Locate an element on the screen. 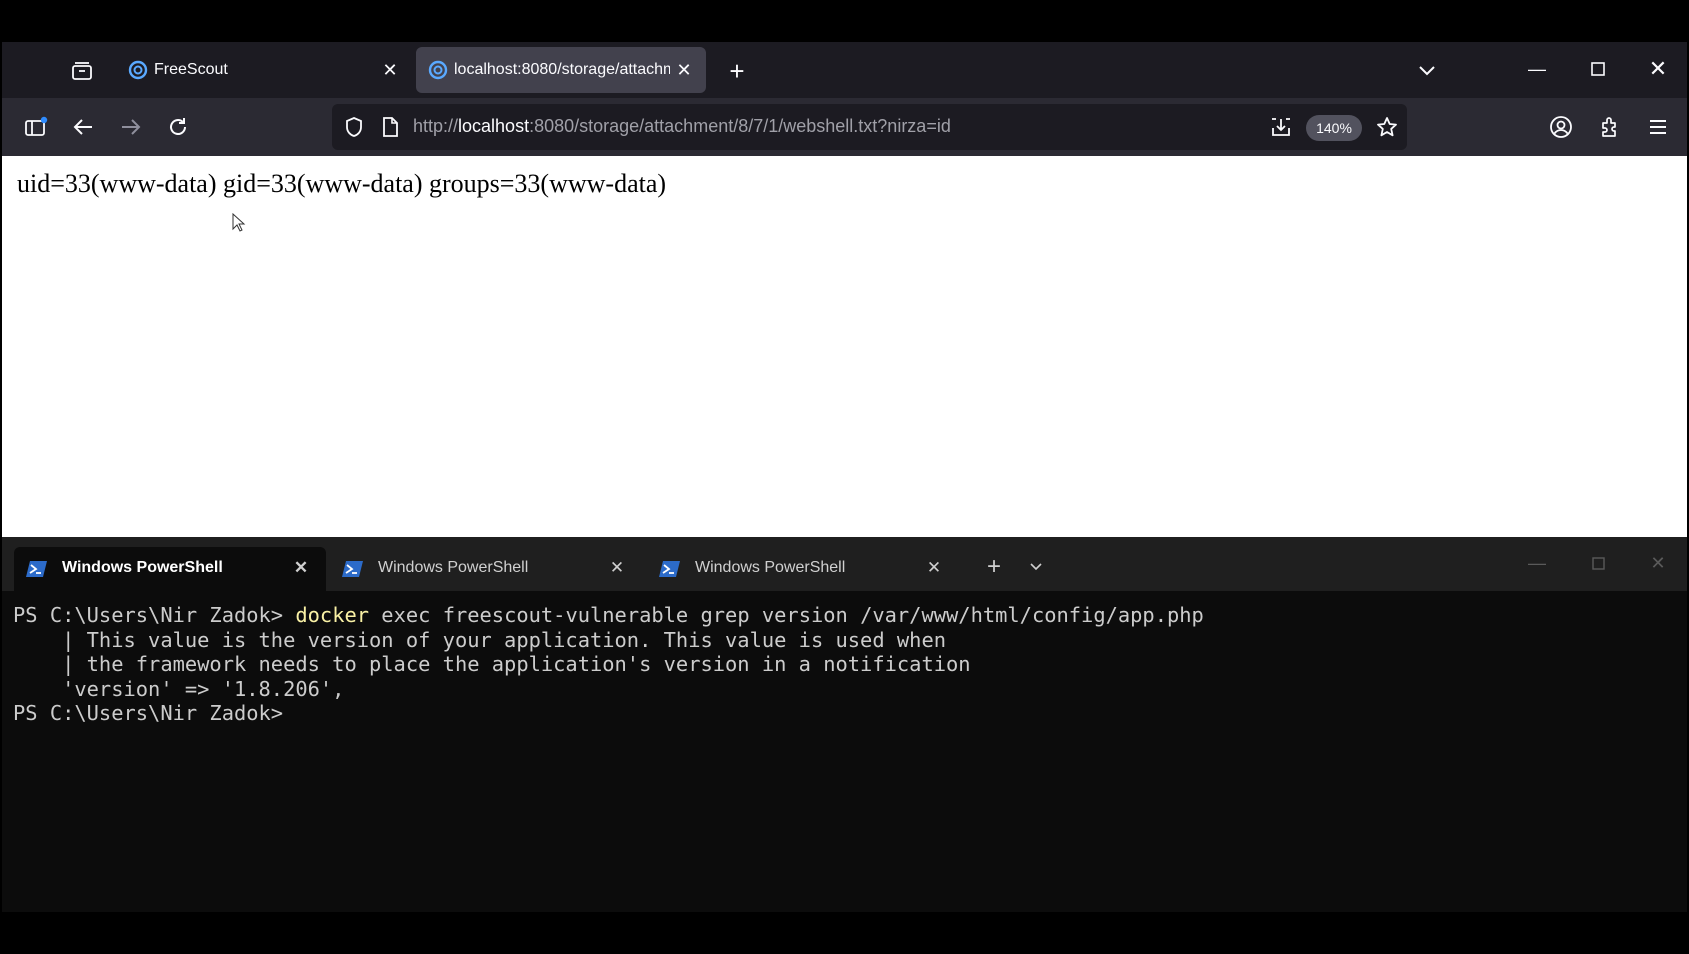 Image resolution: width=1689 pixels, height=954 pixels. download-icon is located at coordinates (1281, 127).